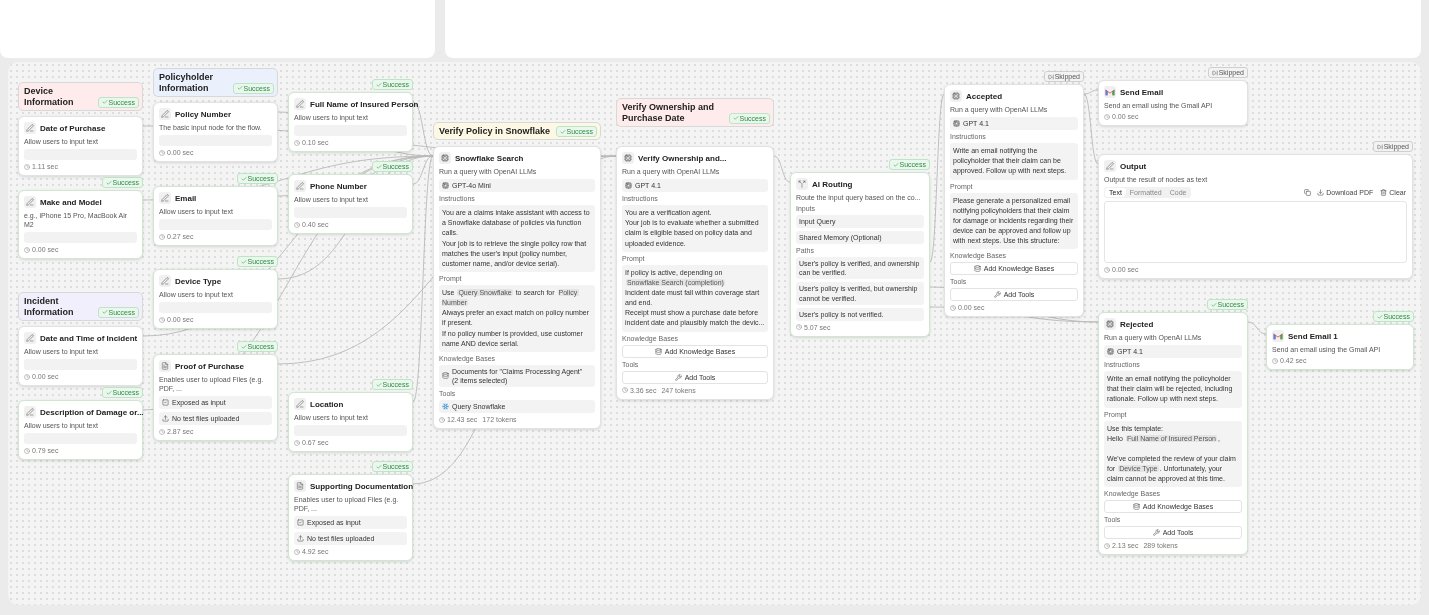 This screenshot has height=615, width=1429. What do you see at coordinates (1133, 166) in the screenshot?
I see `node-title: Output` at bounding box center [1133, 166].